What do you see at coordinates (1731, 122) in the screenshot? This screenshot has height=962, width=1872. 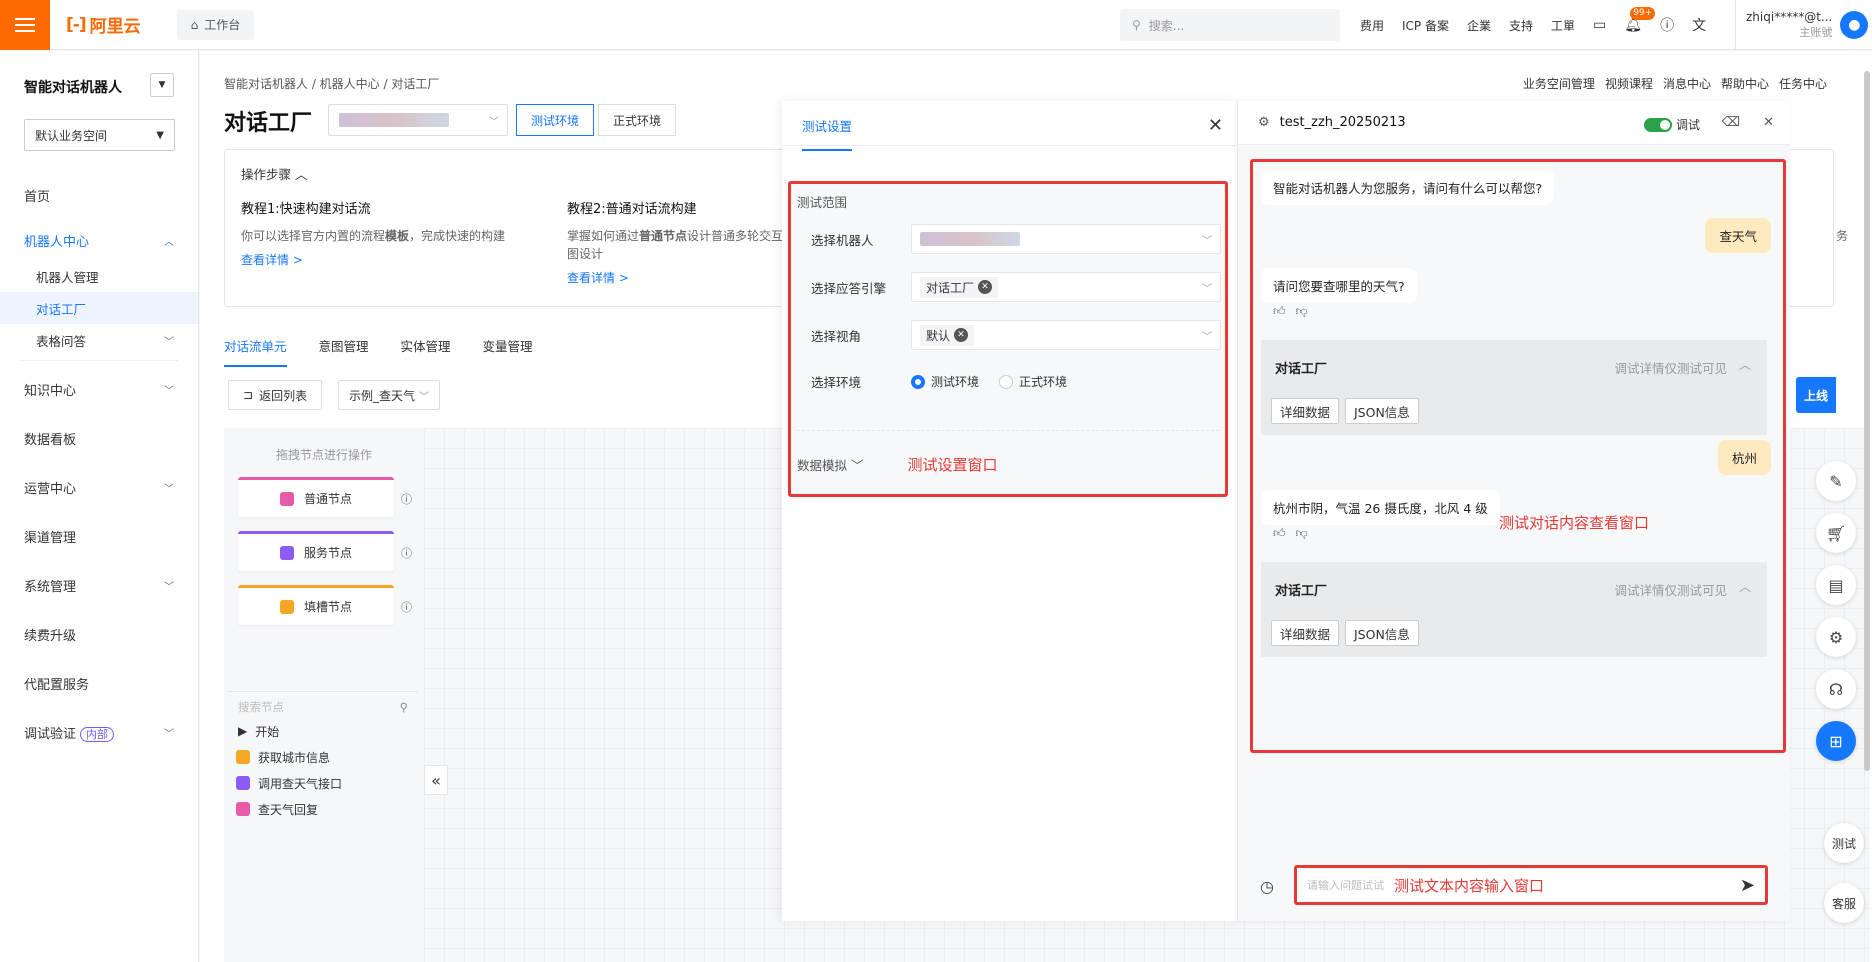 I see `clear-icon: ⌫` at bounding box center [1731, 122].